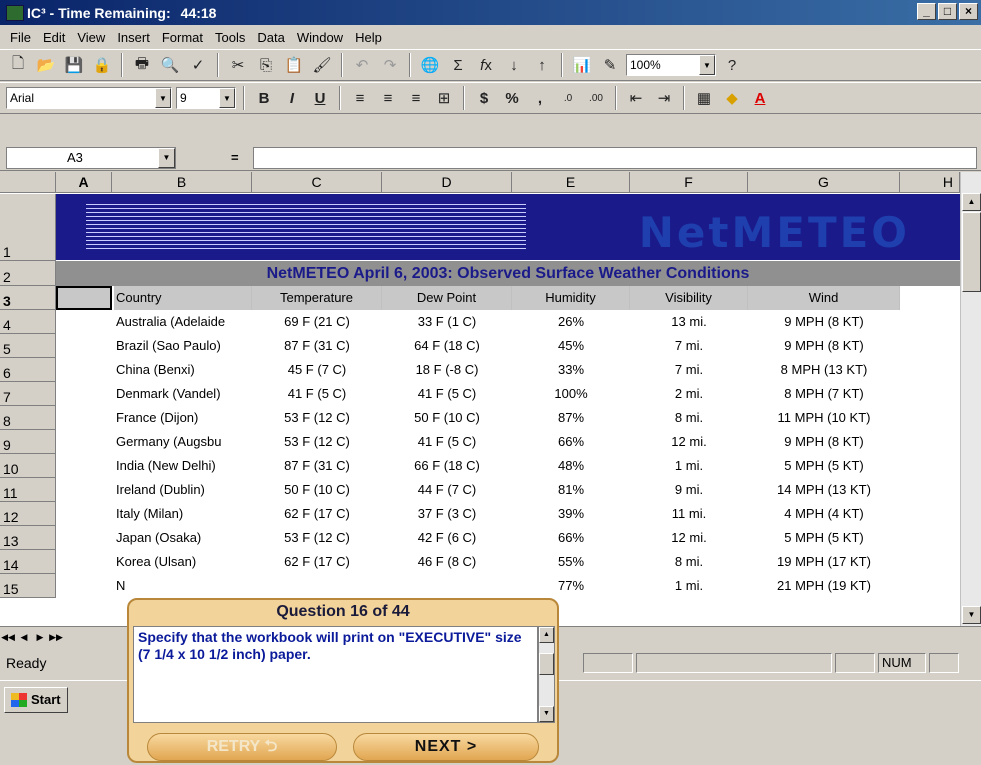 This screenshot has height=765, width=981. Describe the element at coordinates (689, 298) in the screenshot. I see `header-visibility: Visibility` at that location.